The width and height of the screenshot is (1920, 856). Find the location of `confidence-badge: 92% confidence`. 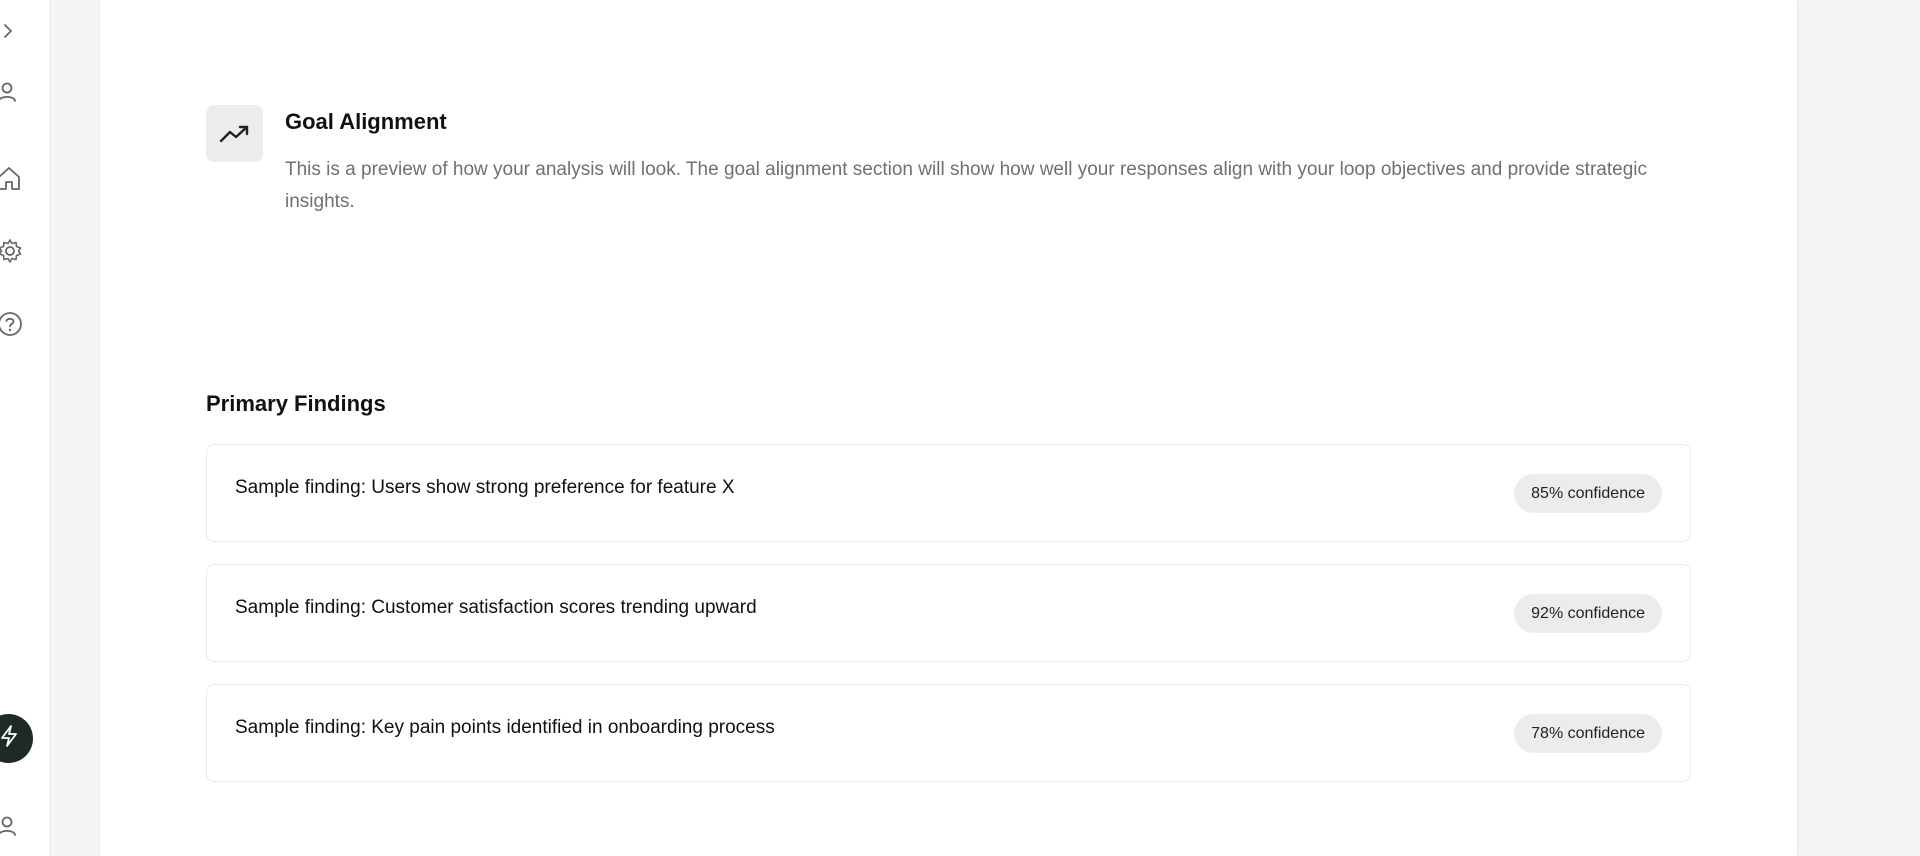

confidence-badge: 92% confidence is located at coordinates (1588, 613).